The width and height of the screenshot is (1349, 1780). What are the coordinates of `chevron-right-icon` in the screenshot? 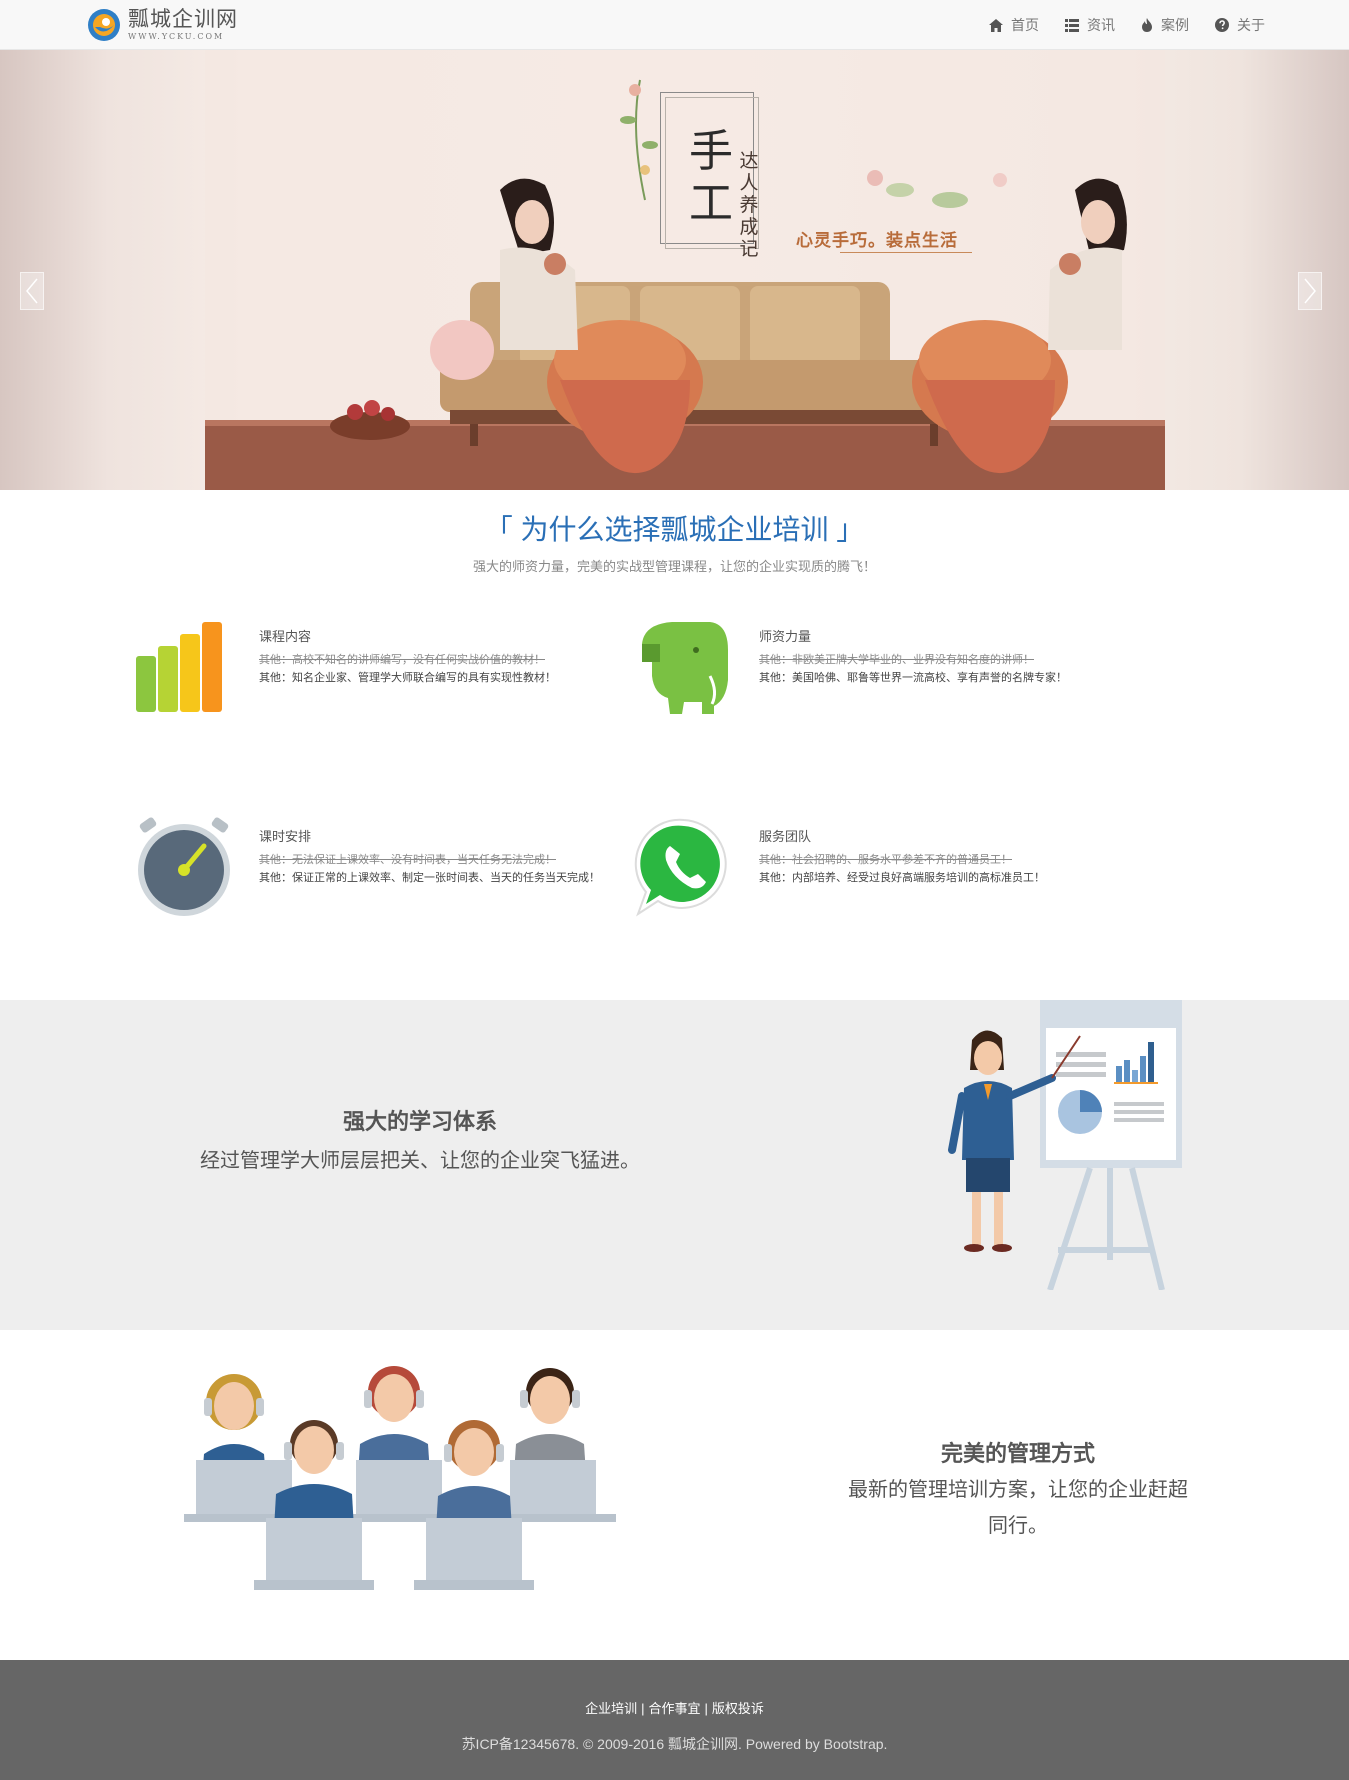 It's located at (1310, 291).